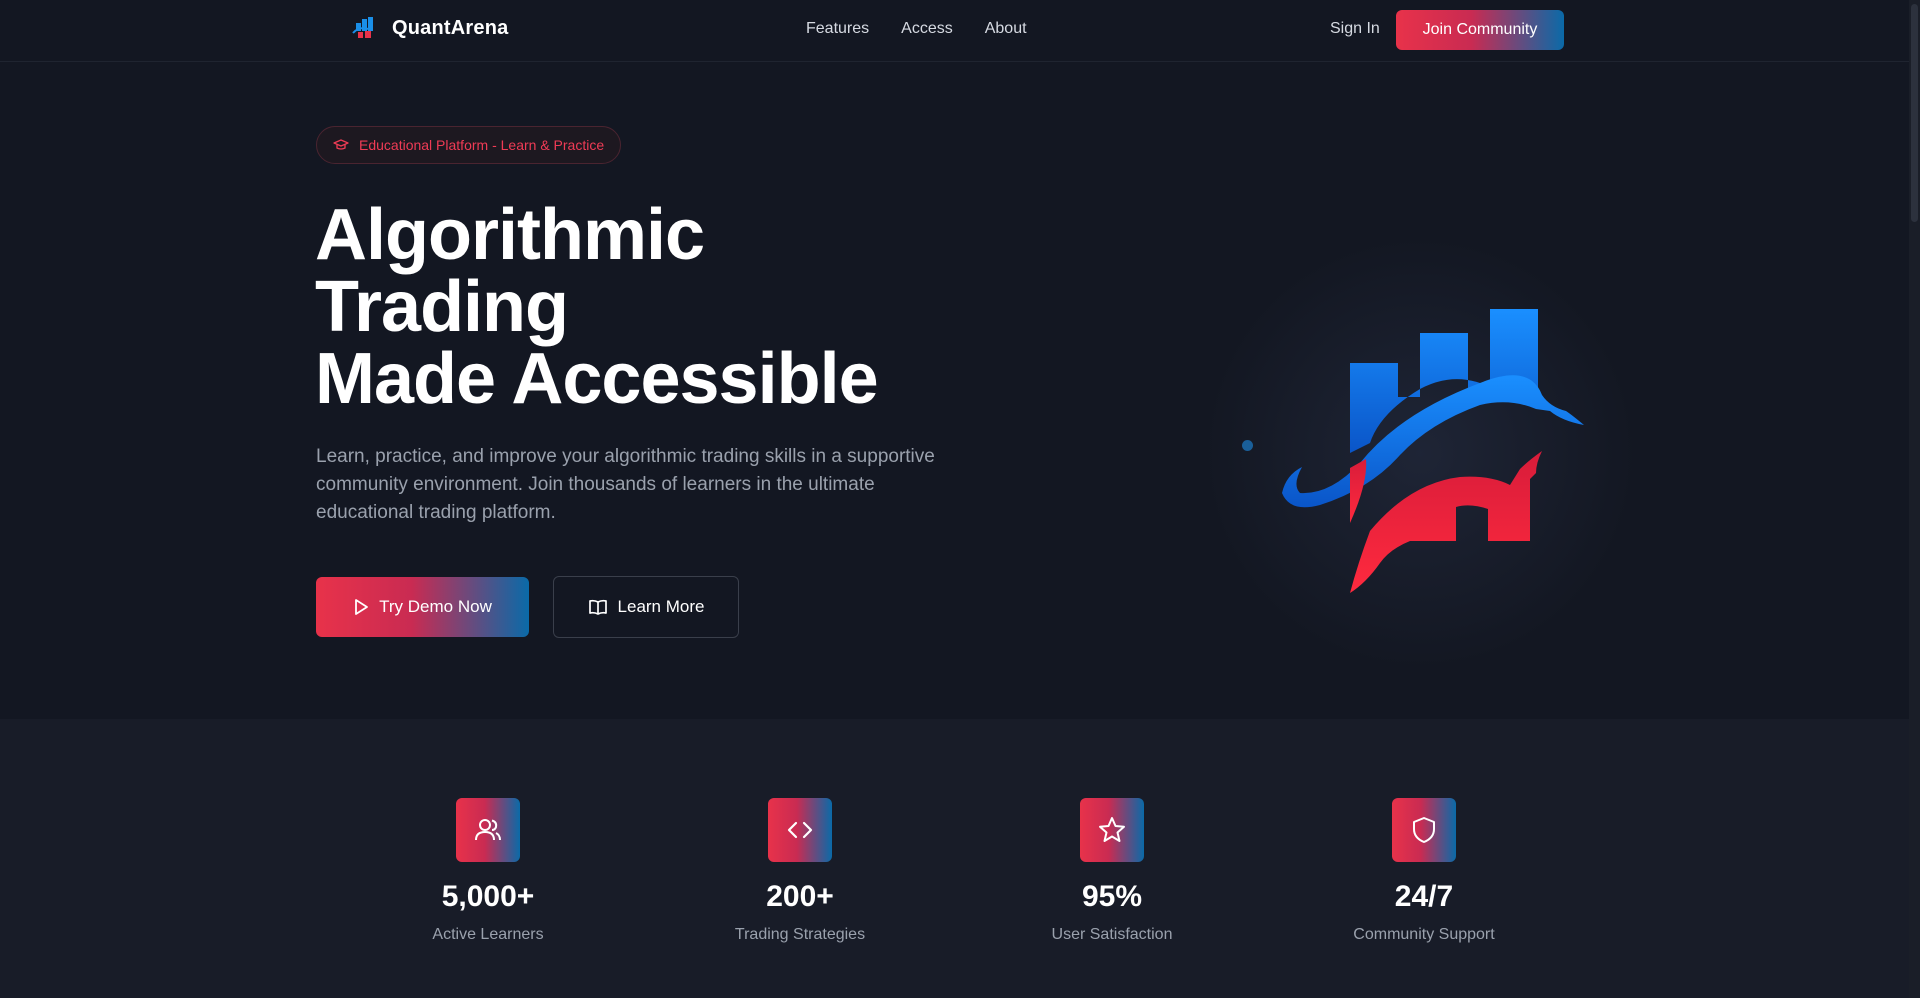  Describe the element at coordinates (1914, 499) in the screenshot. I see `page-scrollbar` at that location.